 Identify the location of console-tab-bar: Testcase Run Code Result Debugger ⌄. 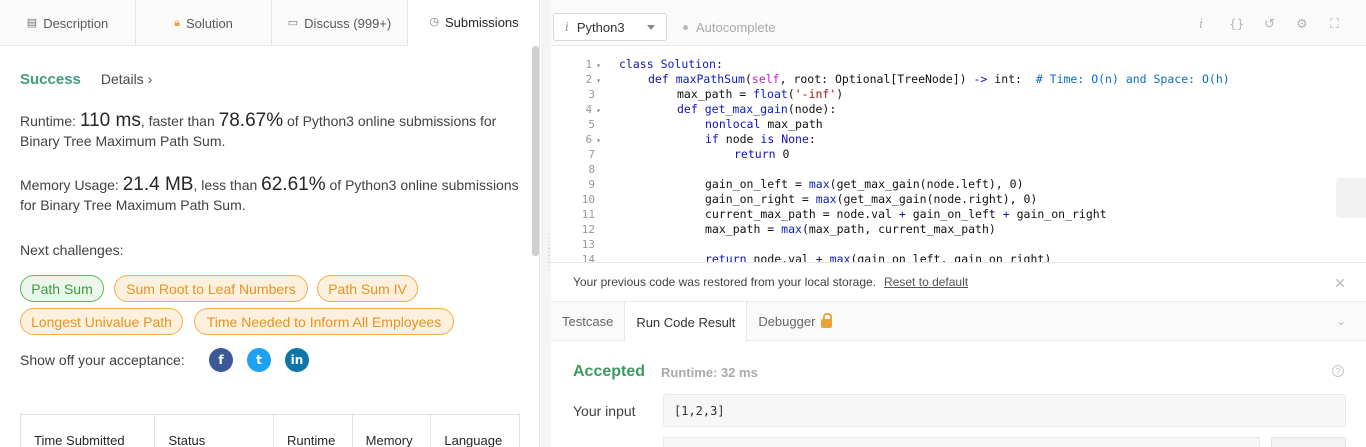
(958, 322).